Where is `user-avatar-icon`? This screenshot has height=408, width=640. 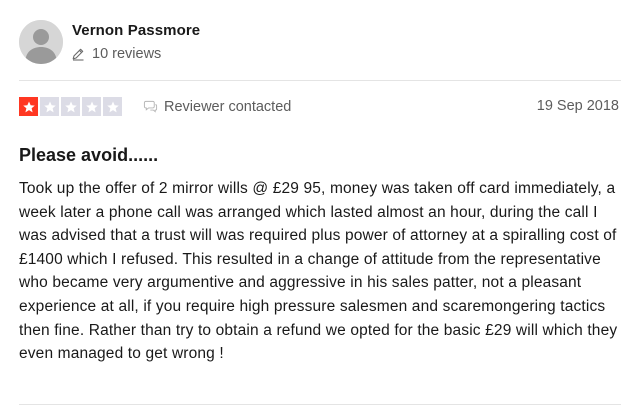 user-avatar-icon is located at coordinates (41, 42).